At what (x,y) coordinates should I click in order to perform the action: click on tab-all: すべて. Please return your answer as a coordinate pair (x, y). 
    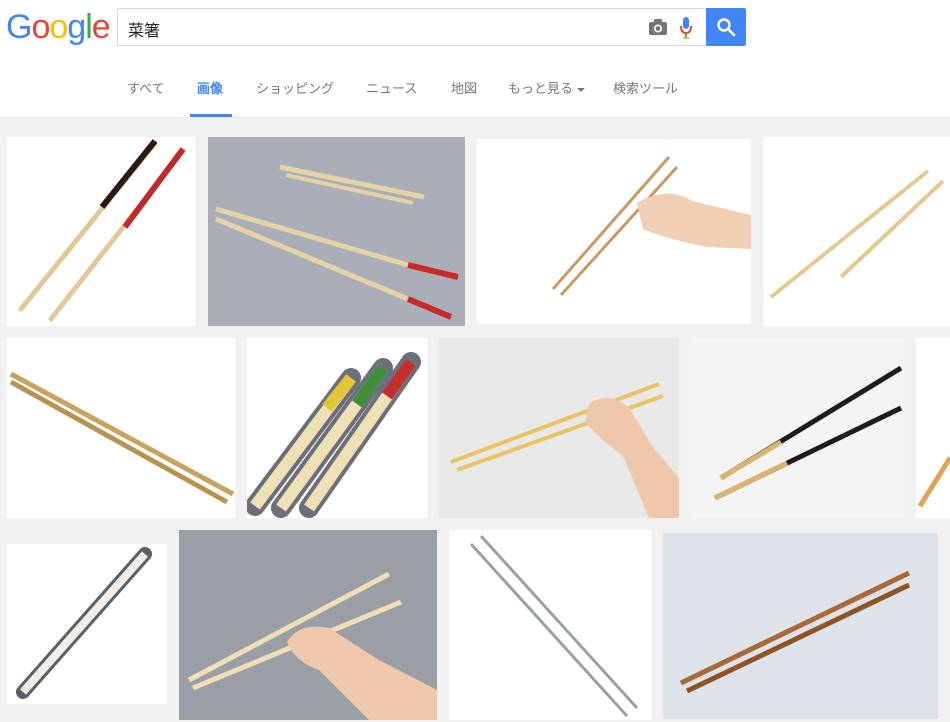
    Looking at the image, I should click on (146, 87).